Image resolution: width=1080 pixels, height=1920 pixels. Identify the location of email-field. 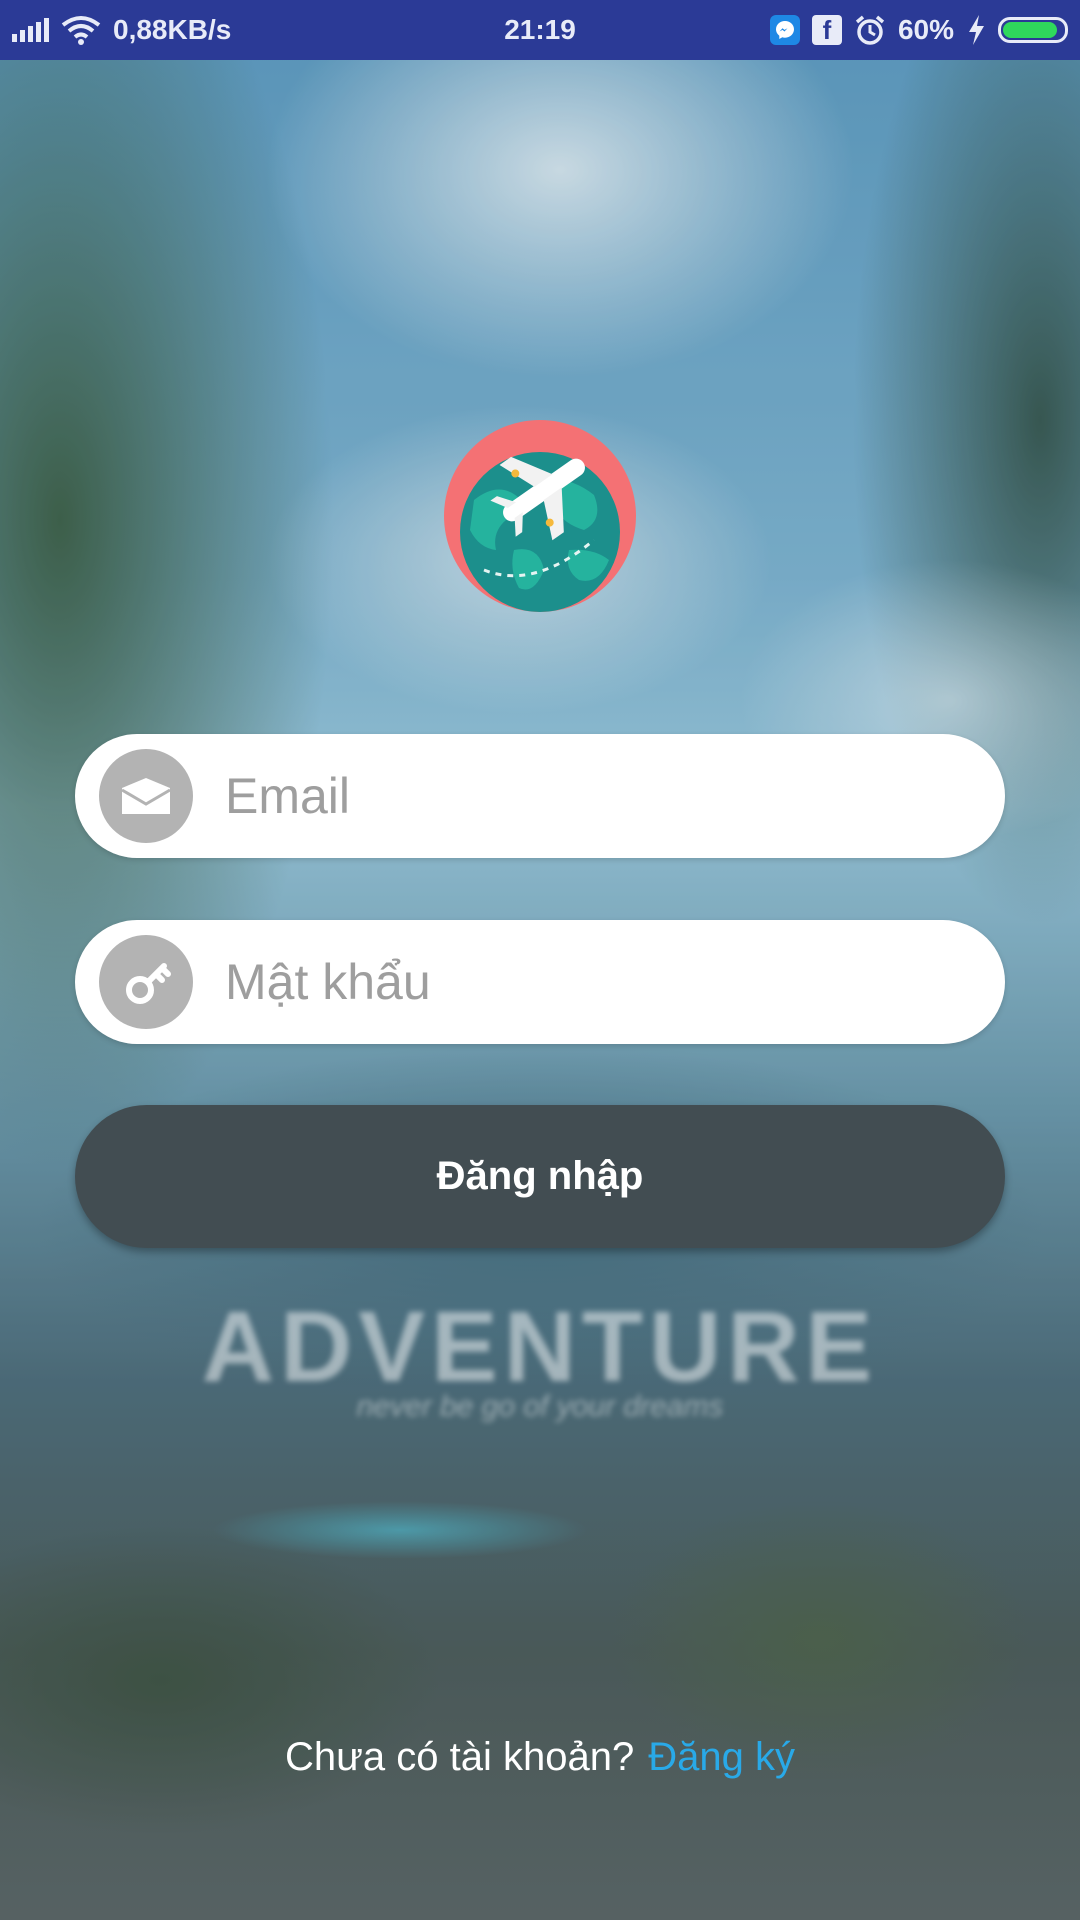
(540, 796).